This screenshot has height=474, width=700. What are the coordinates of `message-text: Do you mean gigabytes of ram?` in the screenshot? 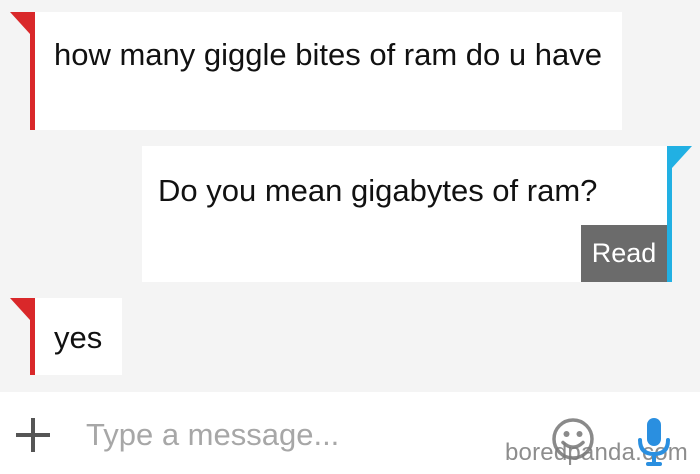 It's located at (378, 190).